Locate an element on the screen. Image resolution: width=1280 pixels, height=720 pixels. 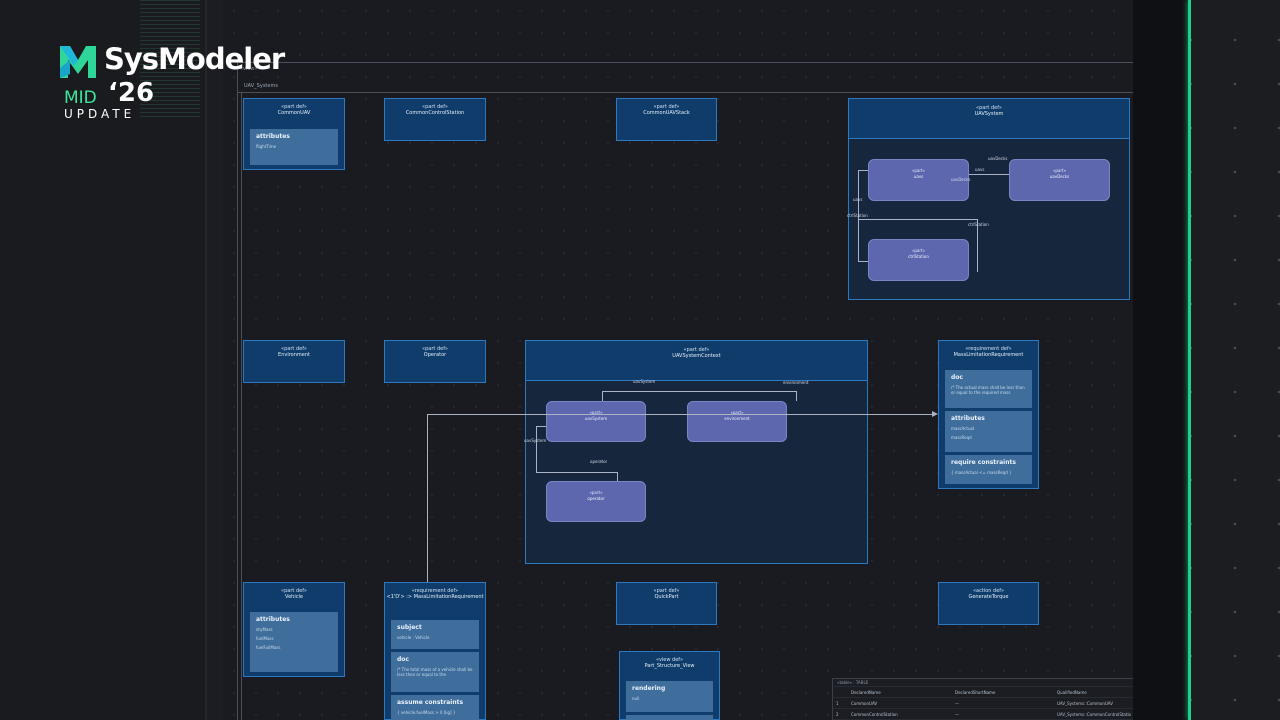
compartment-title: subject is located at coordinates (409, 627).